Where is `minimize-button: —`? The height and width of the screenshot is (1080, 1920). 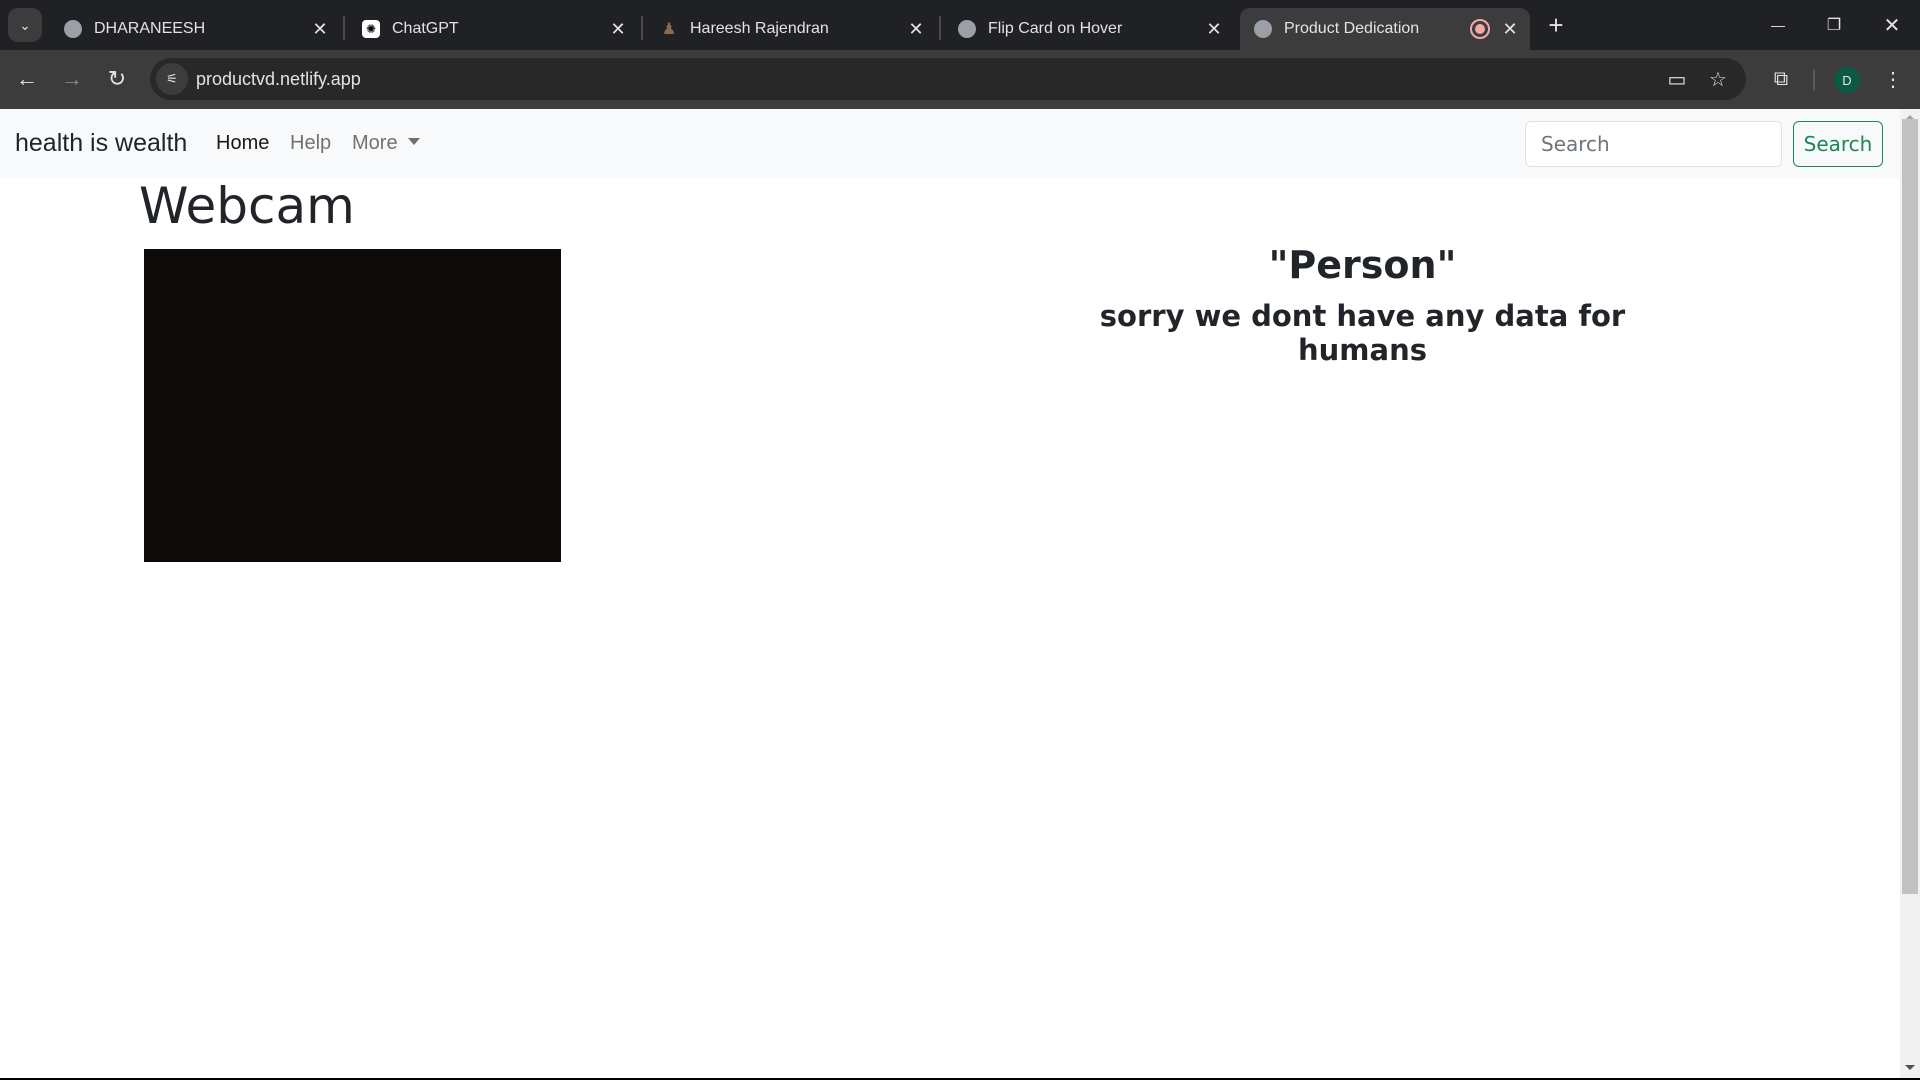
minimize-button: — is located at coordinates (1778, 25).